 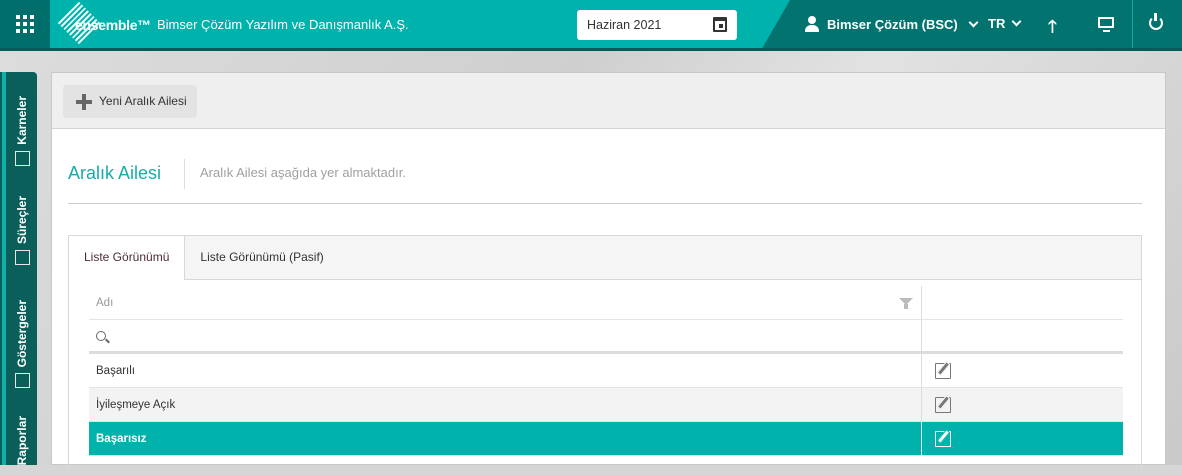 I want to click on button-label: Yeni Aralık Ailesi, so click(x=143, y=101).